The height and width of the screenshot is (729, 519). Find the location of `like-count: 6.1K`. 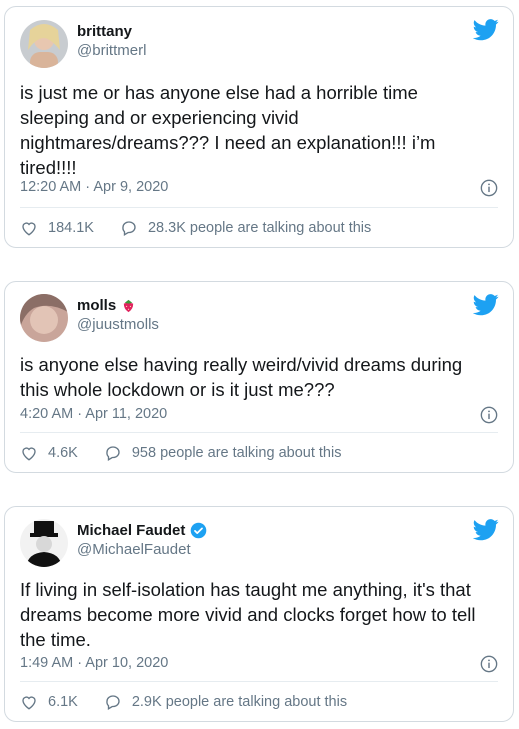

like-count: 6.1K is located at coordinates (63, 702).